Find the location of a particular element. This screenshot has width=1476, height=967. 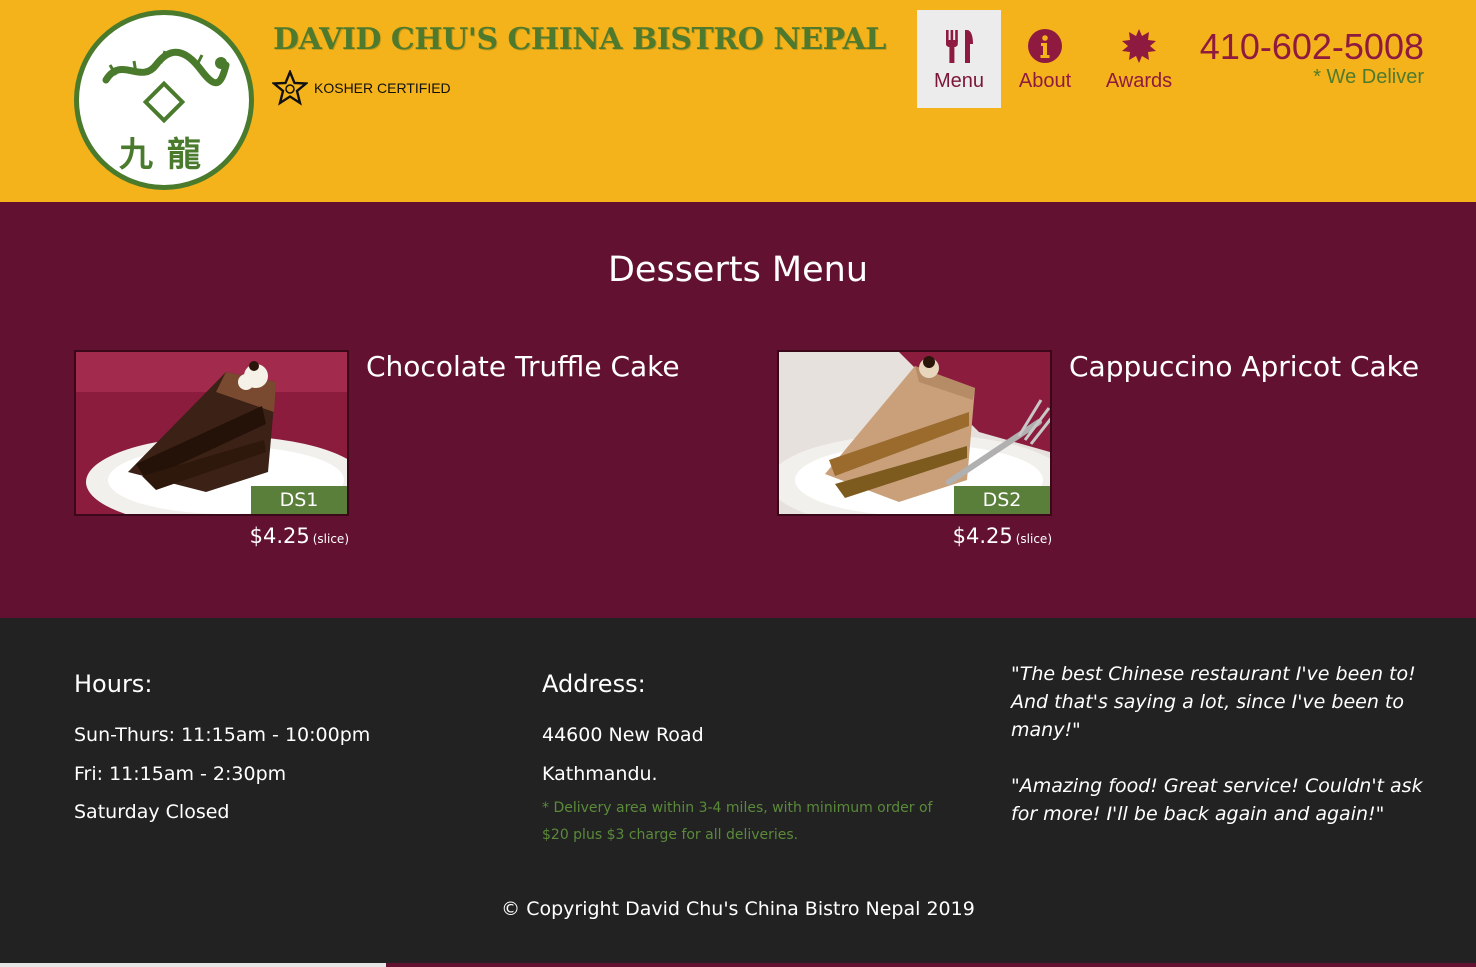

restaurant-logo: 九龍 is located at coordinates (164, 100).